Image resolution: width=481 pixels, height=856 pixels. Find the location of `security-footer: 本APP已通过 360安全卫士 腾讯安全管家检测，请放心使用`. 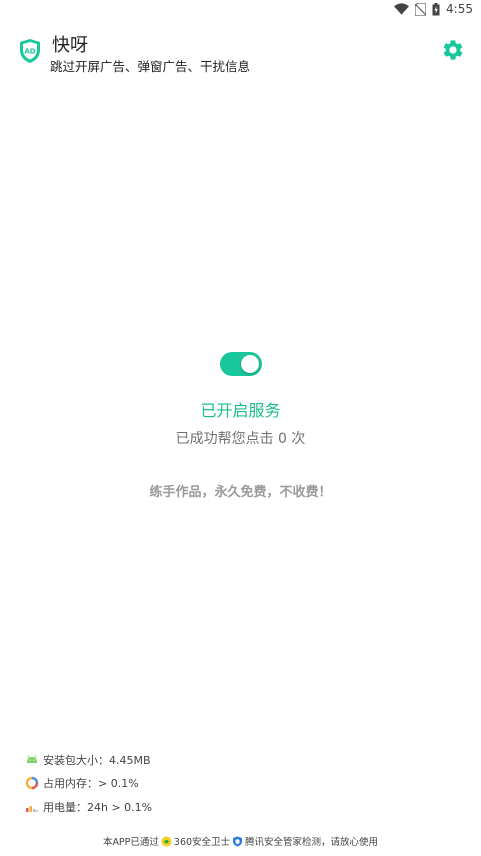

security-footer: 本APP已通过 360安全卫士 腾讯安全管家检测，请放心使用 is located at coordinates (240, 841).